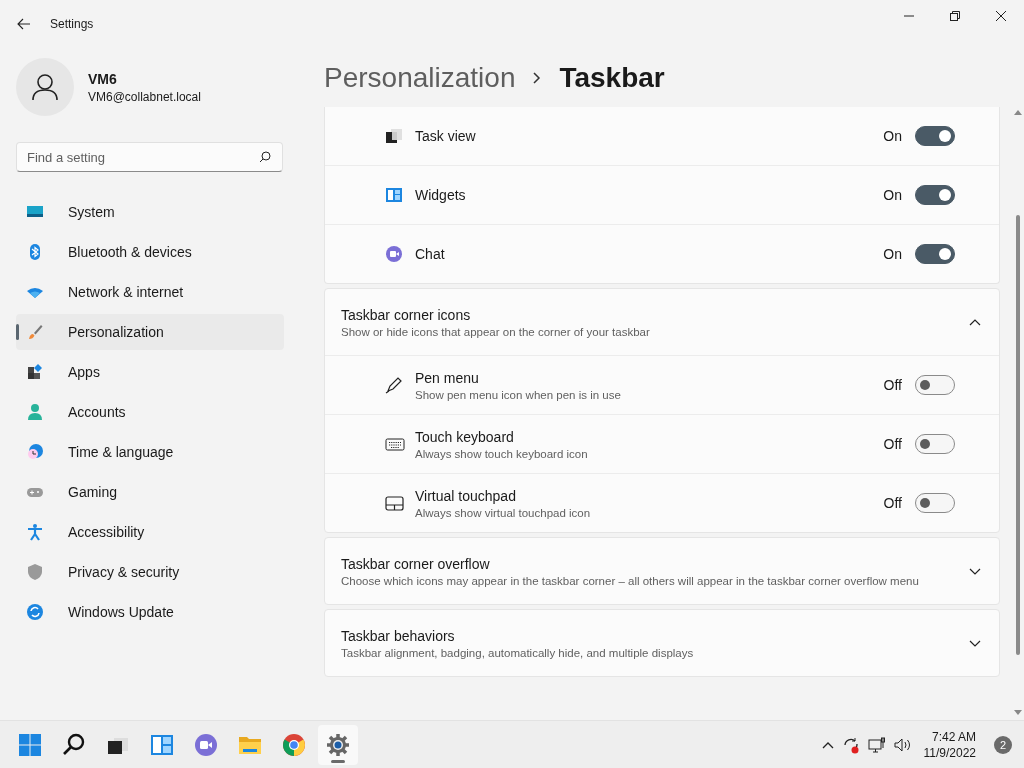  What do you see at coordinates (465, 436) in the screenshot?
I see `setting-label: Touch keyboard` at bounding box center [465, 436].